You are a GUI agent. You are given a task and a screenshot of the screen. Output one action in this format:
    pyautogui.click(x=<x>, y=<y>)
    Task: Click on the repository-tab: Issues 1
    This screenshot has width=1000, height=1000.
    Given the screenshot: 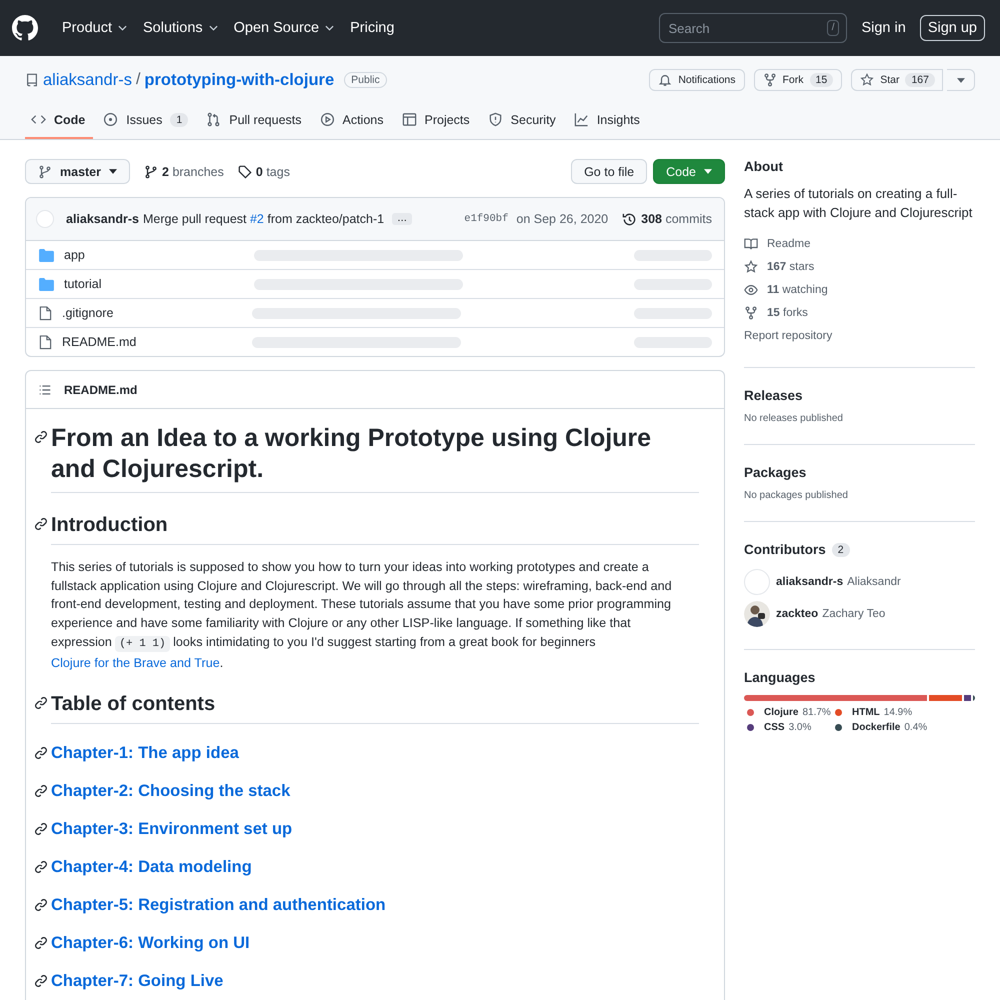 What is the action you would take?
    pyautogui.click(x=146, y=121)
    